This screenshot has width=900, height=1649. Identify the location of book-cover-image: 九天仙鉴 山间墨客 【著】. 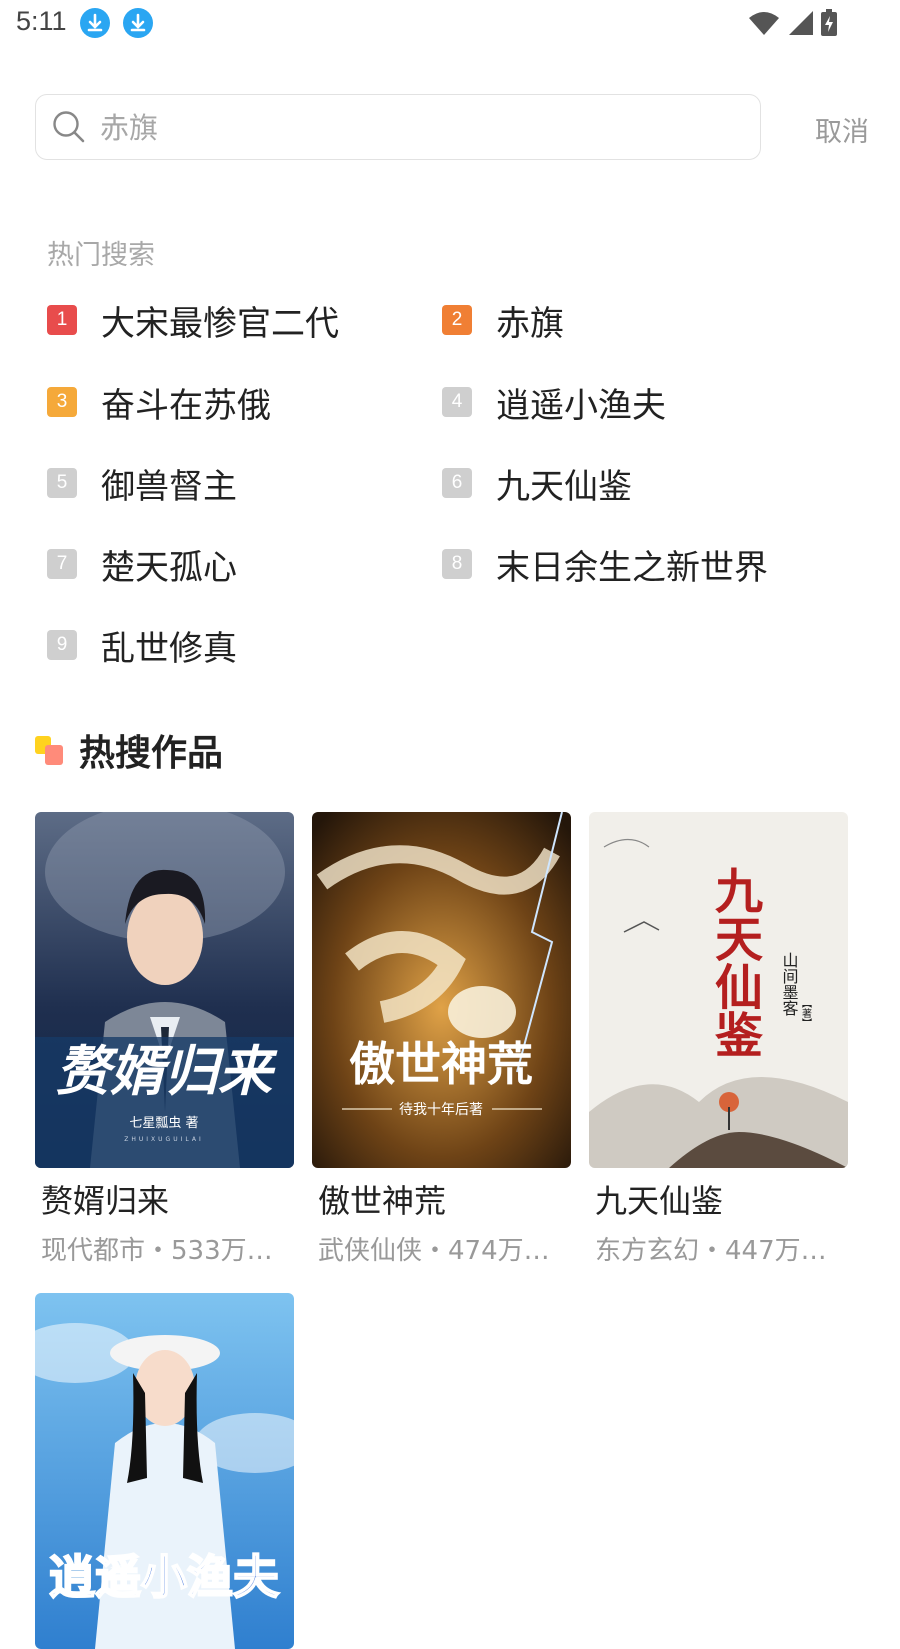
(718, 990).